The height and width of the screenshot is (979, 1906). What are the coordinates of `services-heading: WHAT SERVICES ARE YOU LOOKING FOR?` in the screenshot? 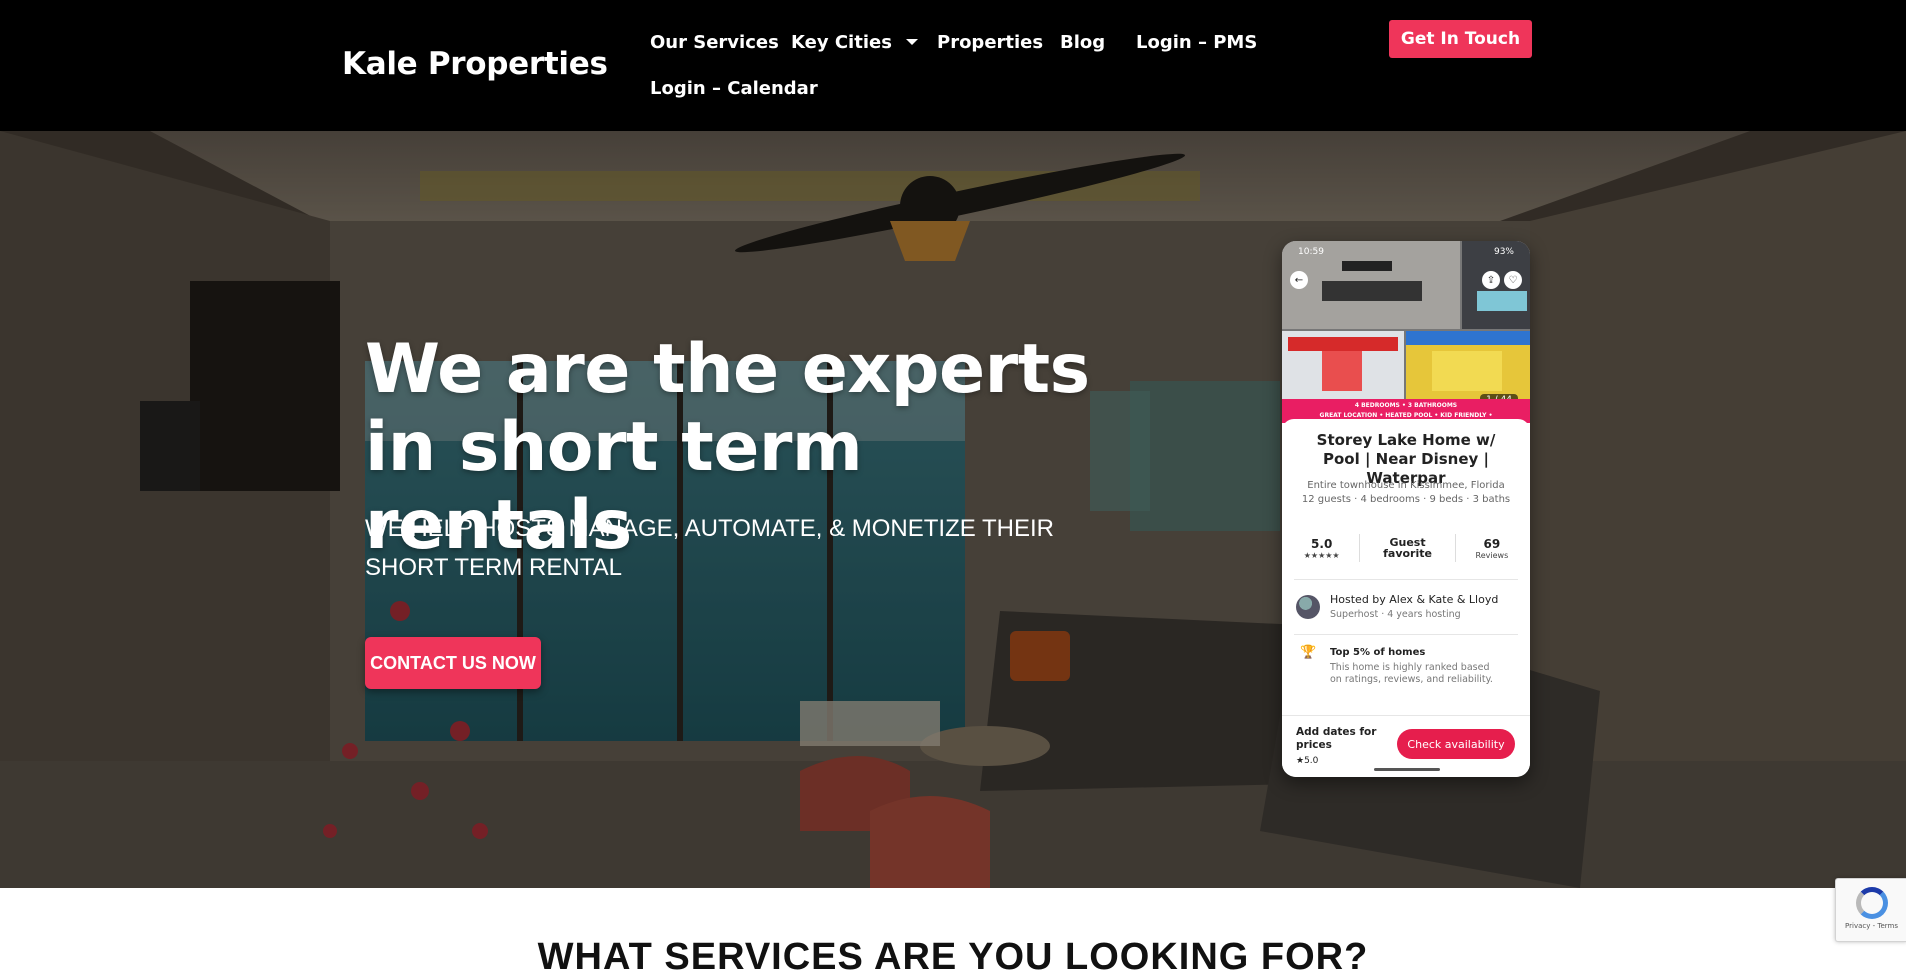 It's located at (953, 957).